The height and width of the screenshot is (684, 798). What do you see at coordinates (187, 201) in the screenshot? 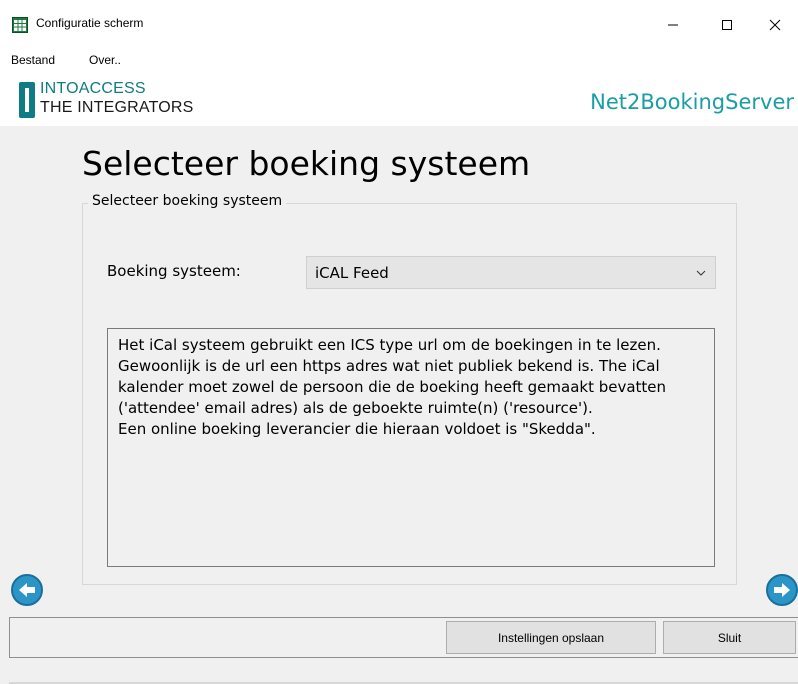
I see `group-legend: Selecteer boeking systeem` at bounding box center [187, 201].